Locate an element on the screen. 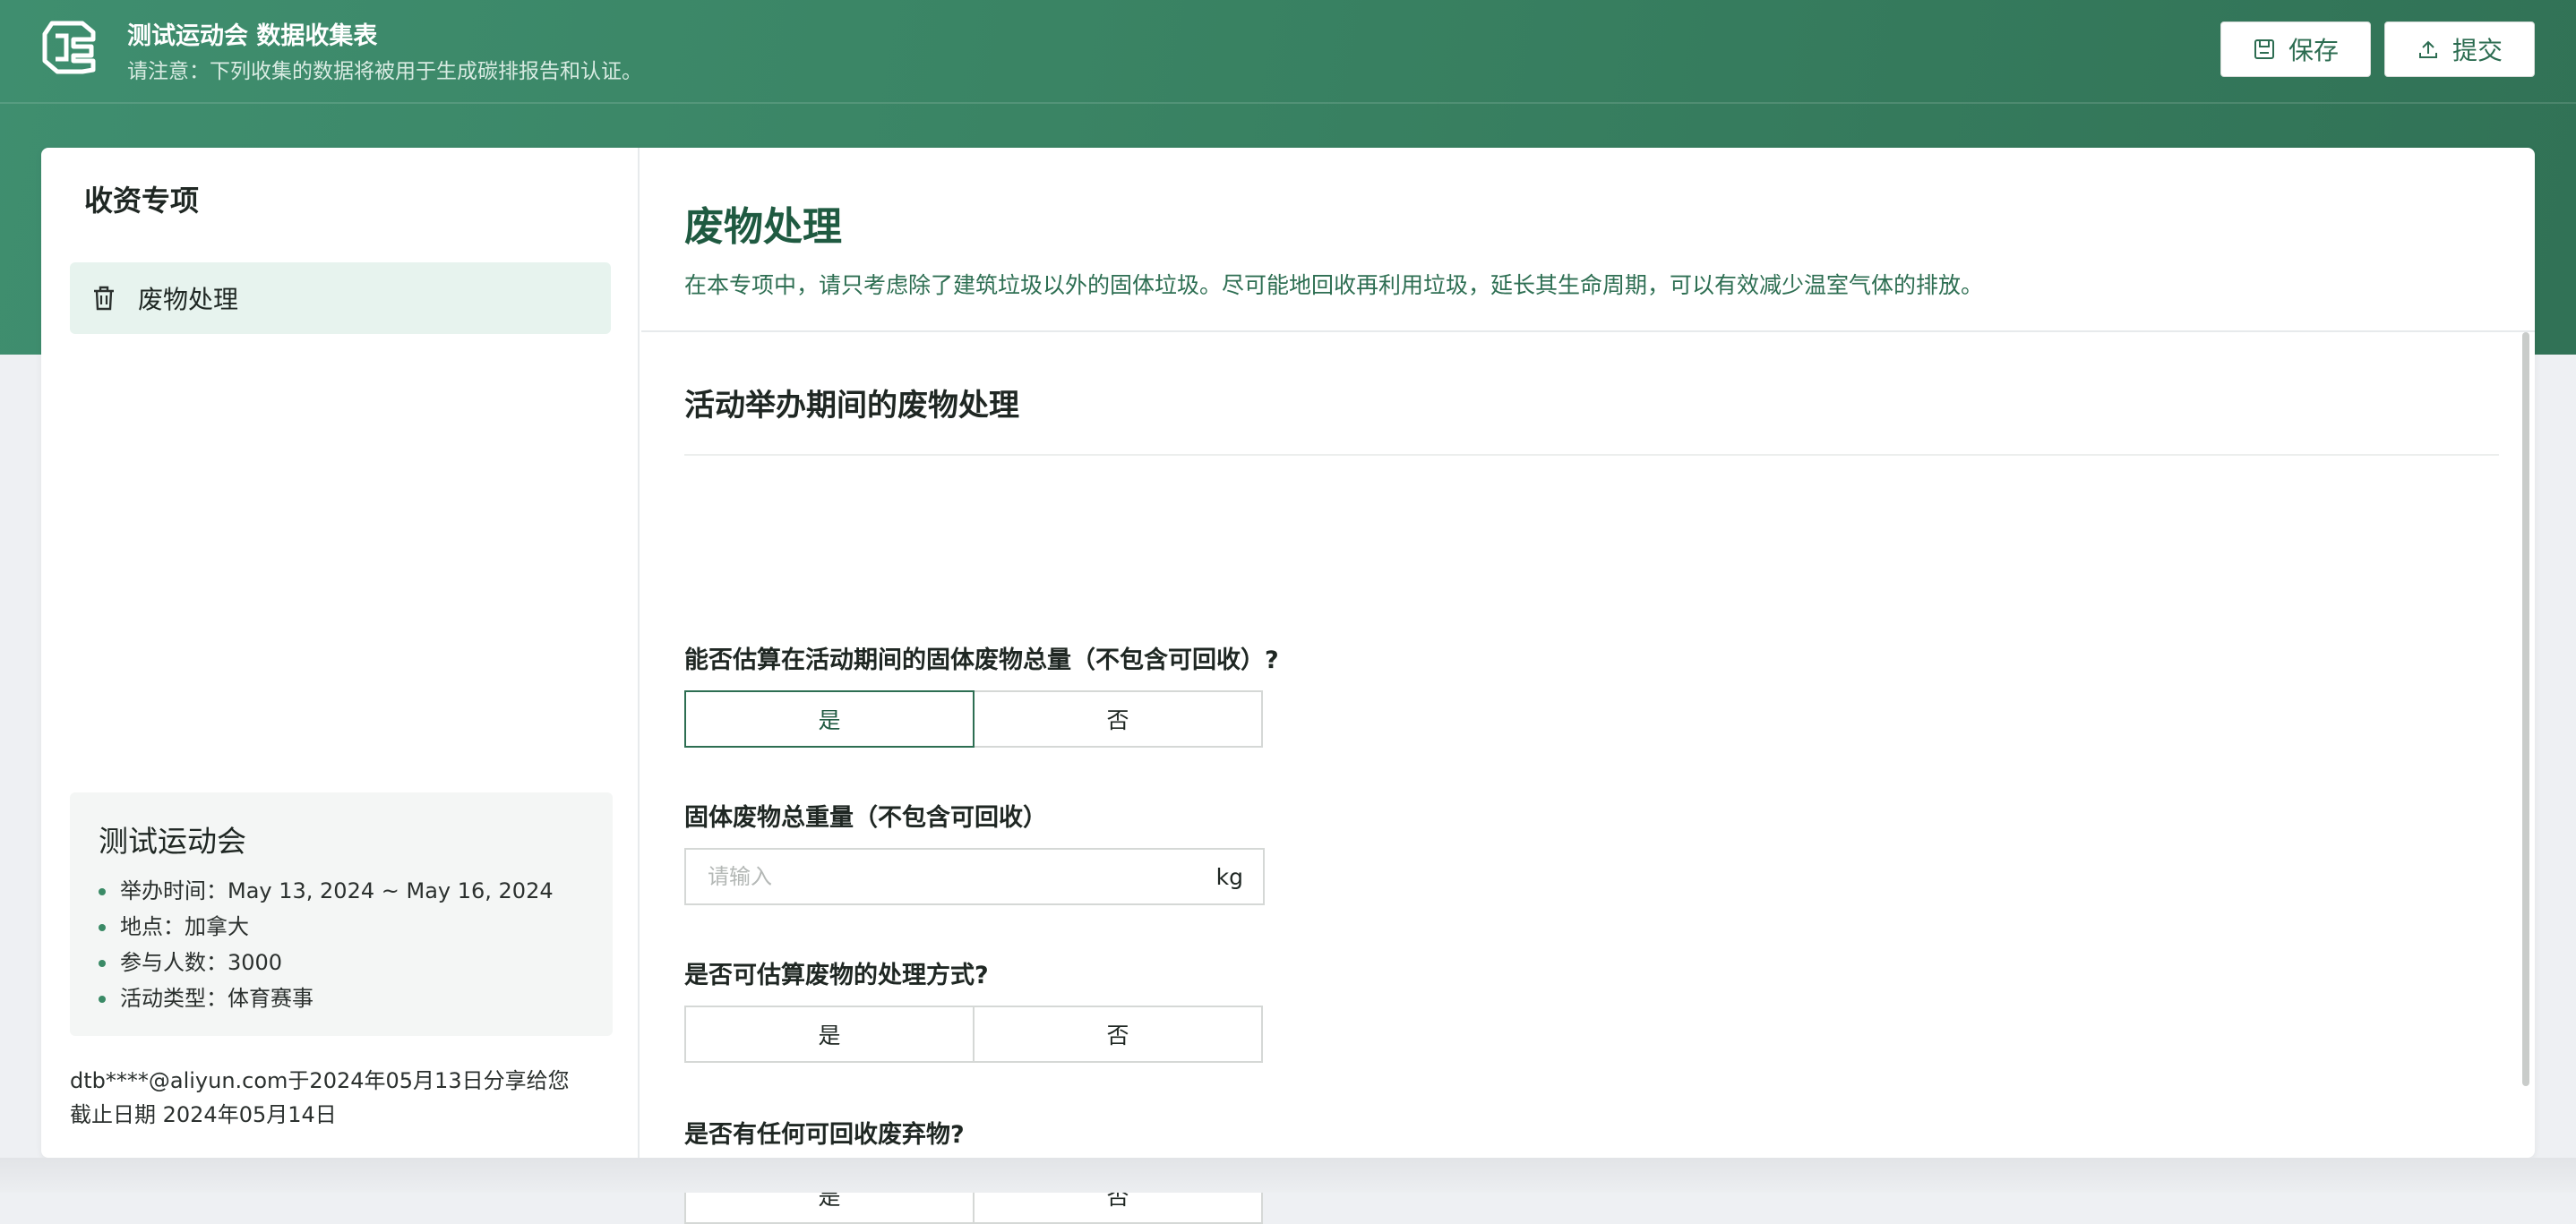  scrollbar is located at coordinates (2525, 709).